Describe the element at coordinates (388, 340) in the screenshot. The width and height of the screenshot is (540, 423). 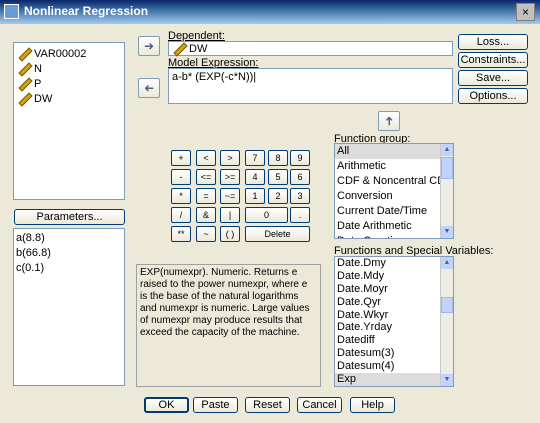
I see `function-item: Datediff` at that location.